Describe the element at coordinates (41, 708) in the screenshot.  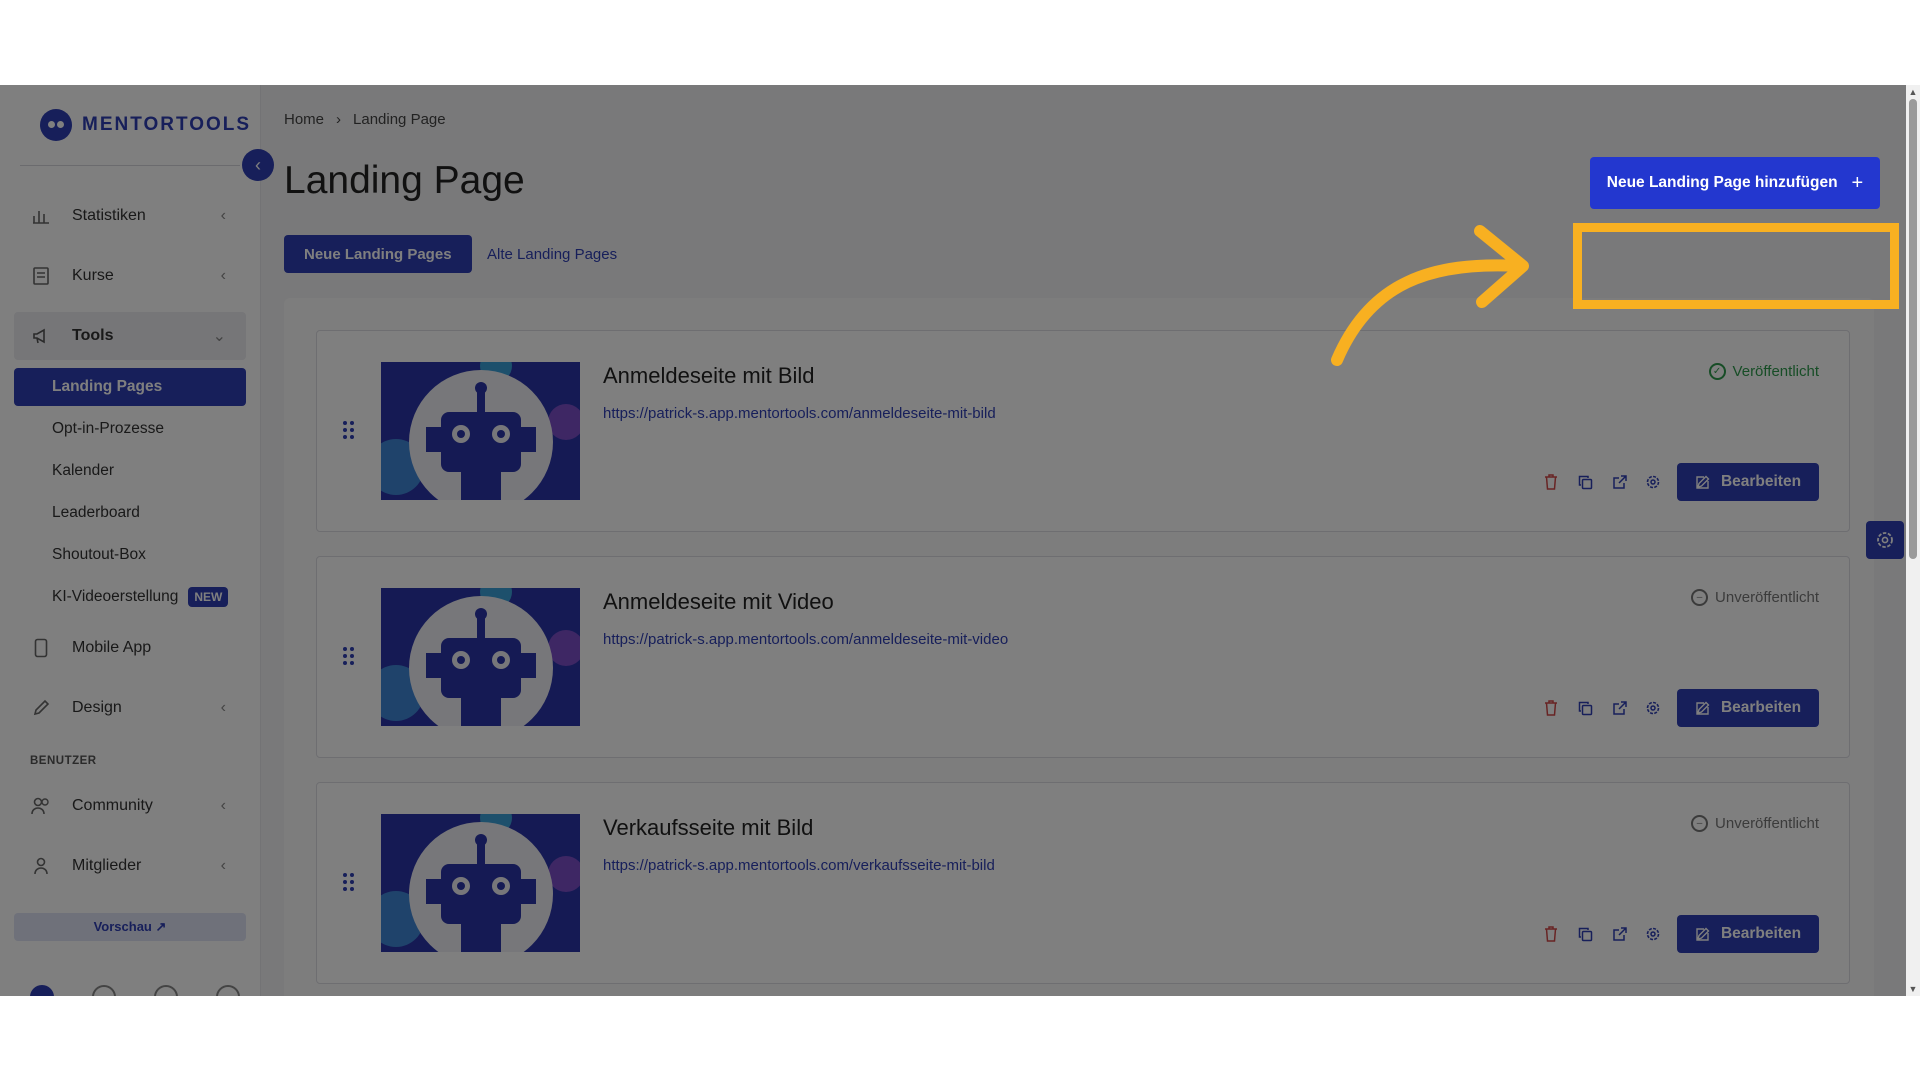
I see `edit-icon` at that location.